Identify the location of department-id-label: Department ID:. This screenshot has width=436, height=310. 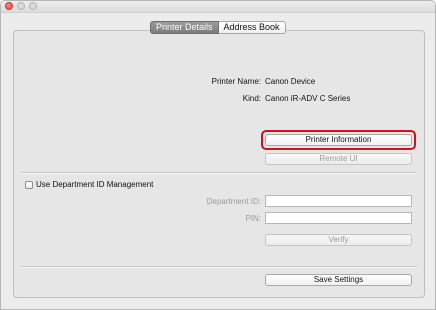
(233, 201).